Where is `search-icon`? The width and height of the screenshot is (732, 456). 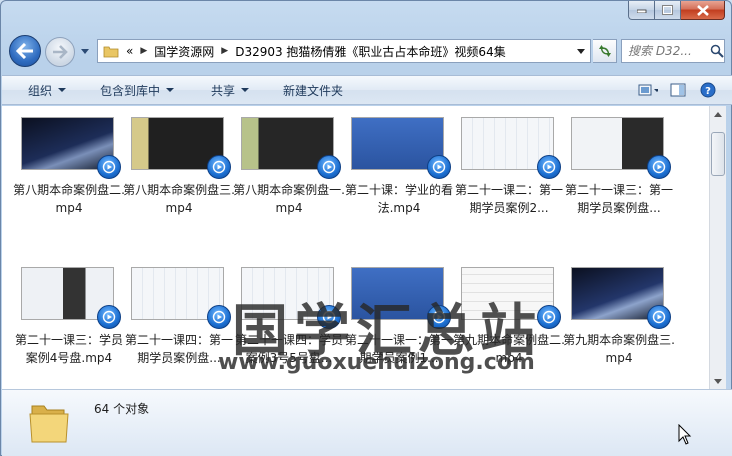 search-icon is located at coordinates (717, 51).